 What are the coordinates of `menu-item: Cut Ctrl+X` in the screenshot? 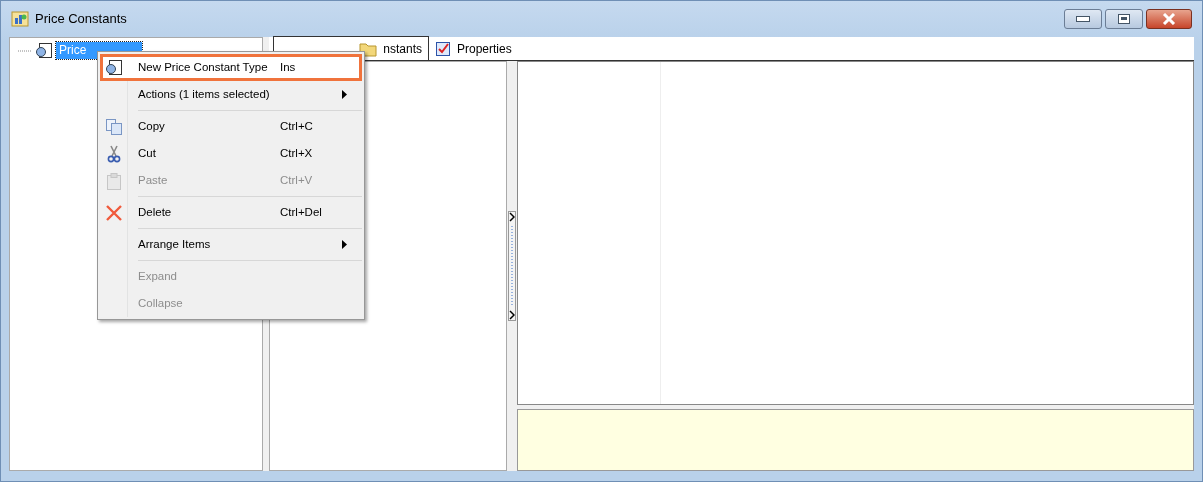 It's located at (231, 153).